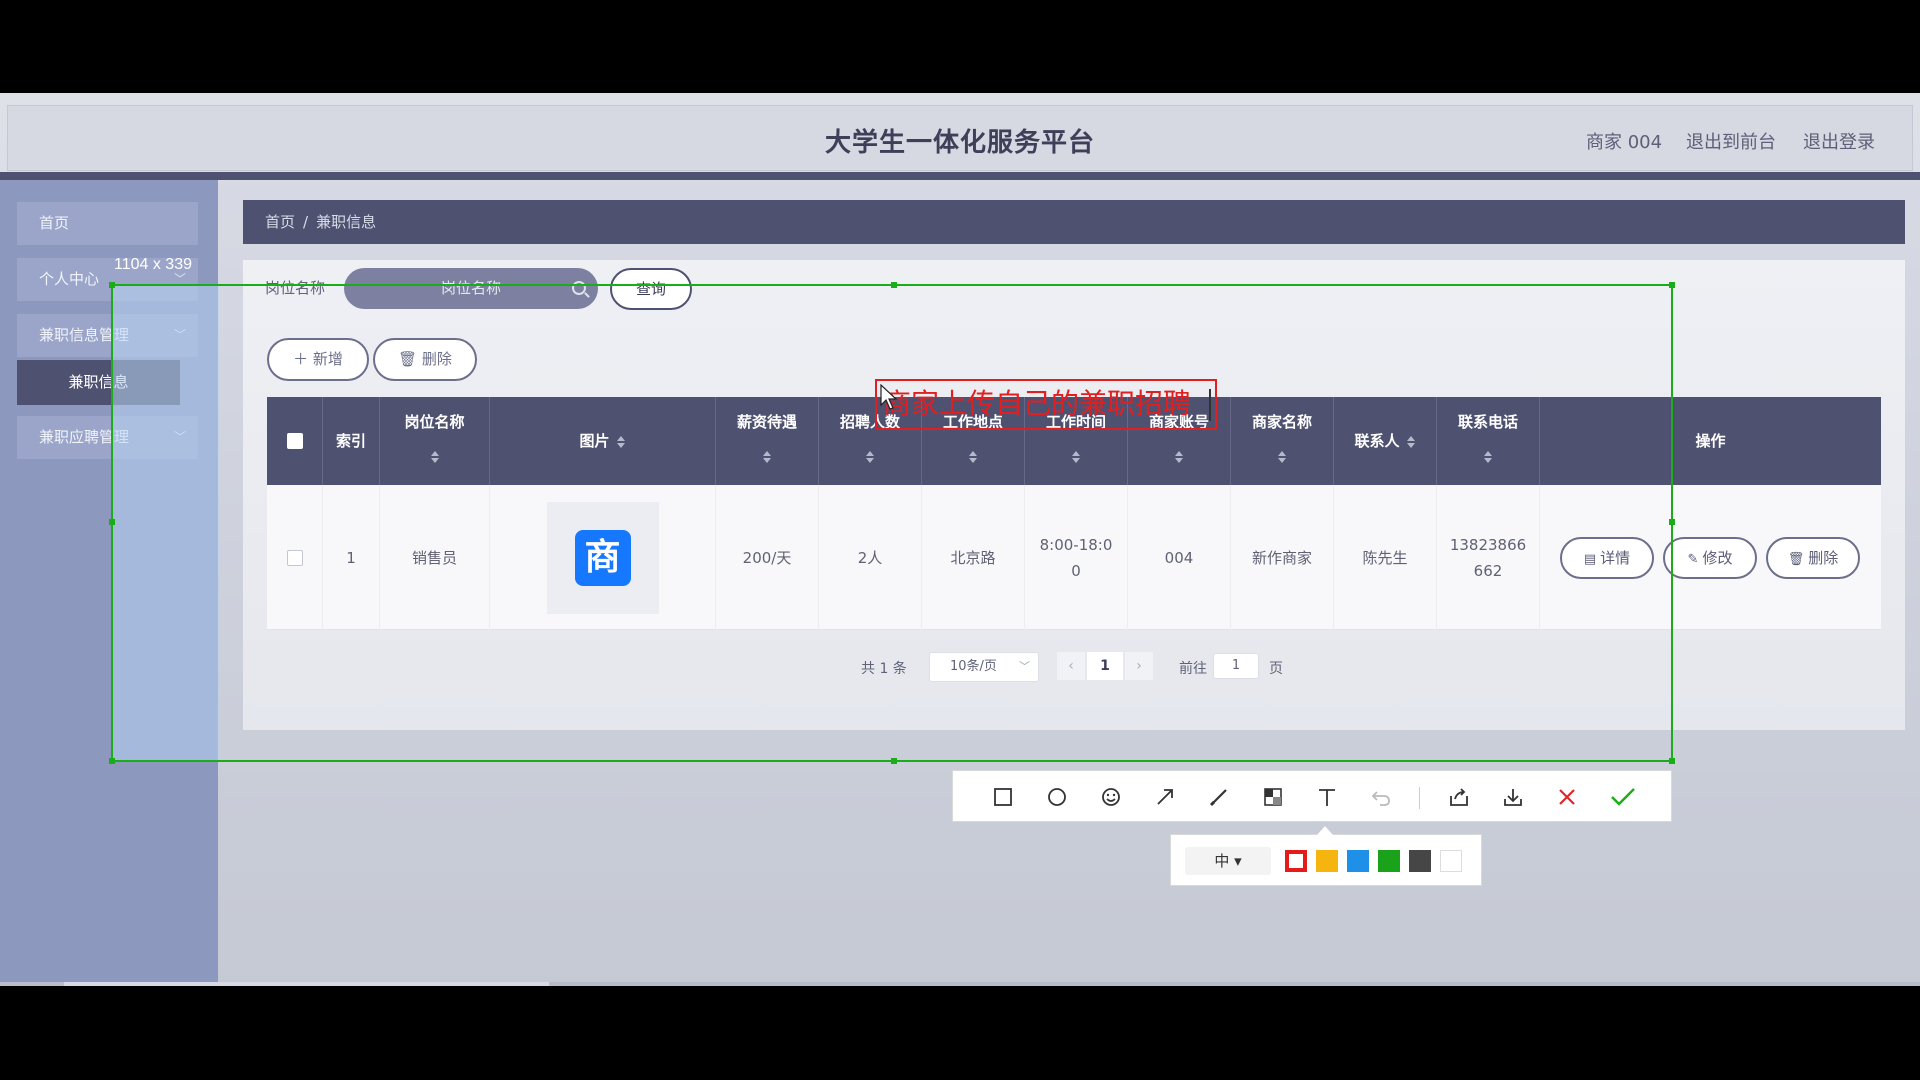  I want to click on download-icon, so click(1513, 797).